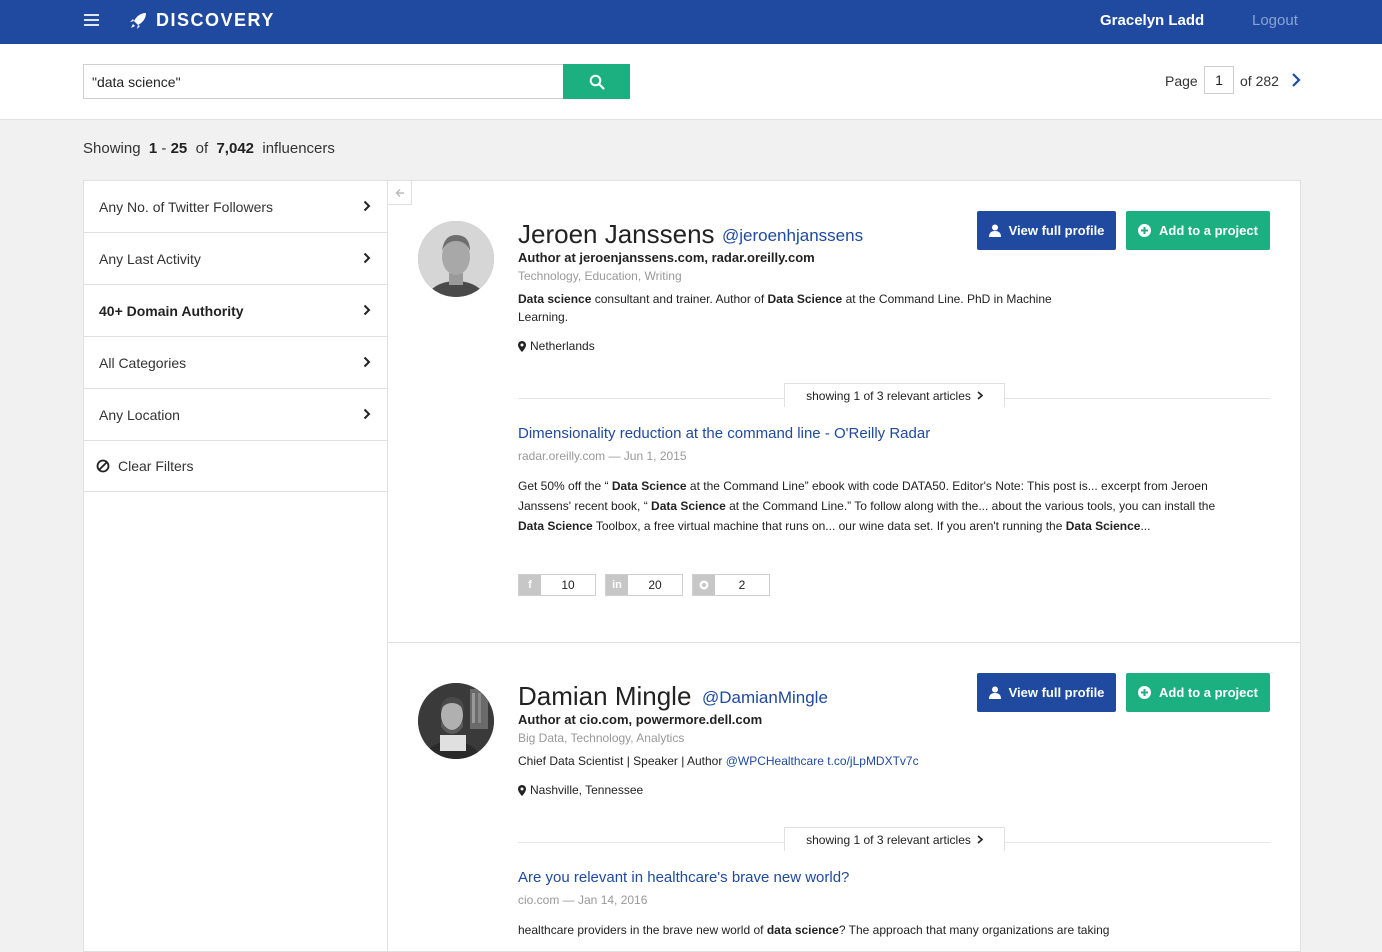 The image size is (1382, 952). I want to click on filter-categories: All Categories, so click(235, 362).